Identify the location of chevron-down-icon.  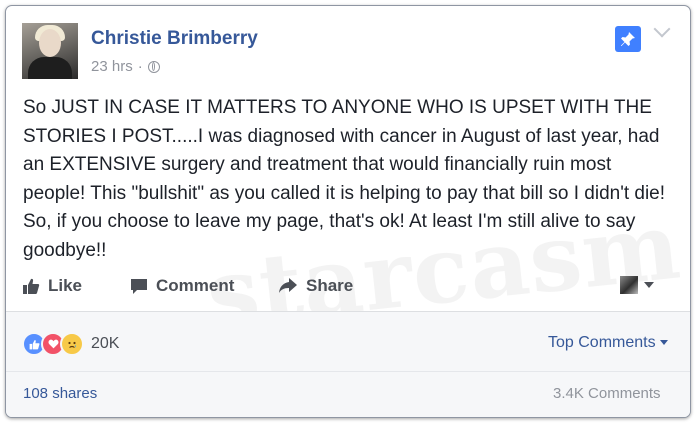
(662, 29).